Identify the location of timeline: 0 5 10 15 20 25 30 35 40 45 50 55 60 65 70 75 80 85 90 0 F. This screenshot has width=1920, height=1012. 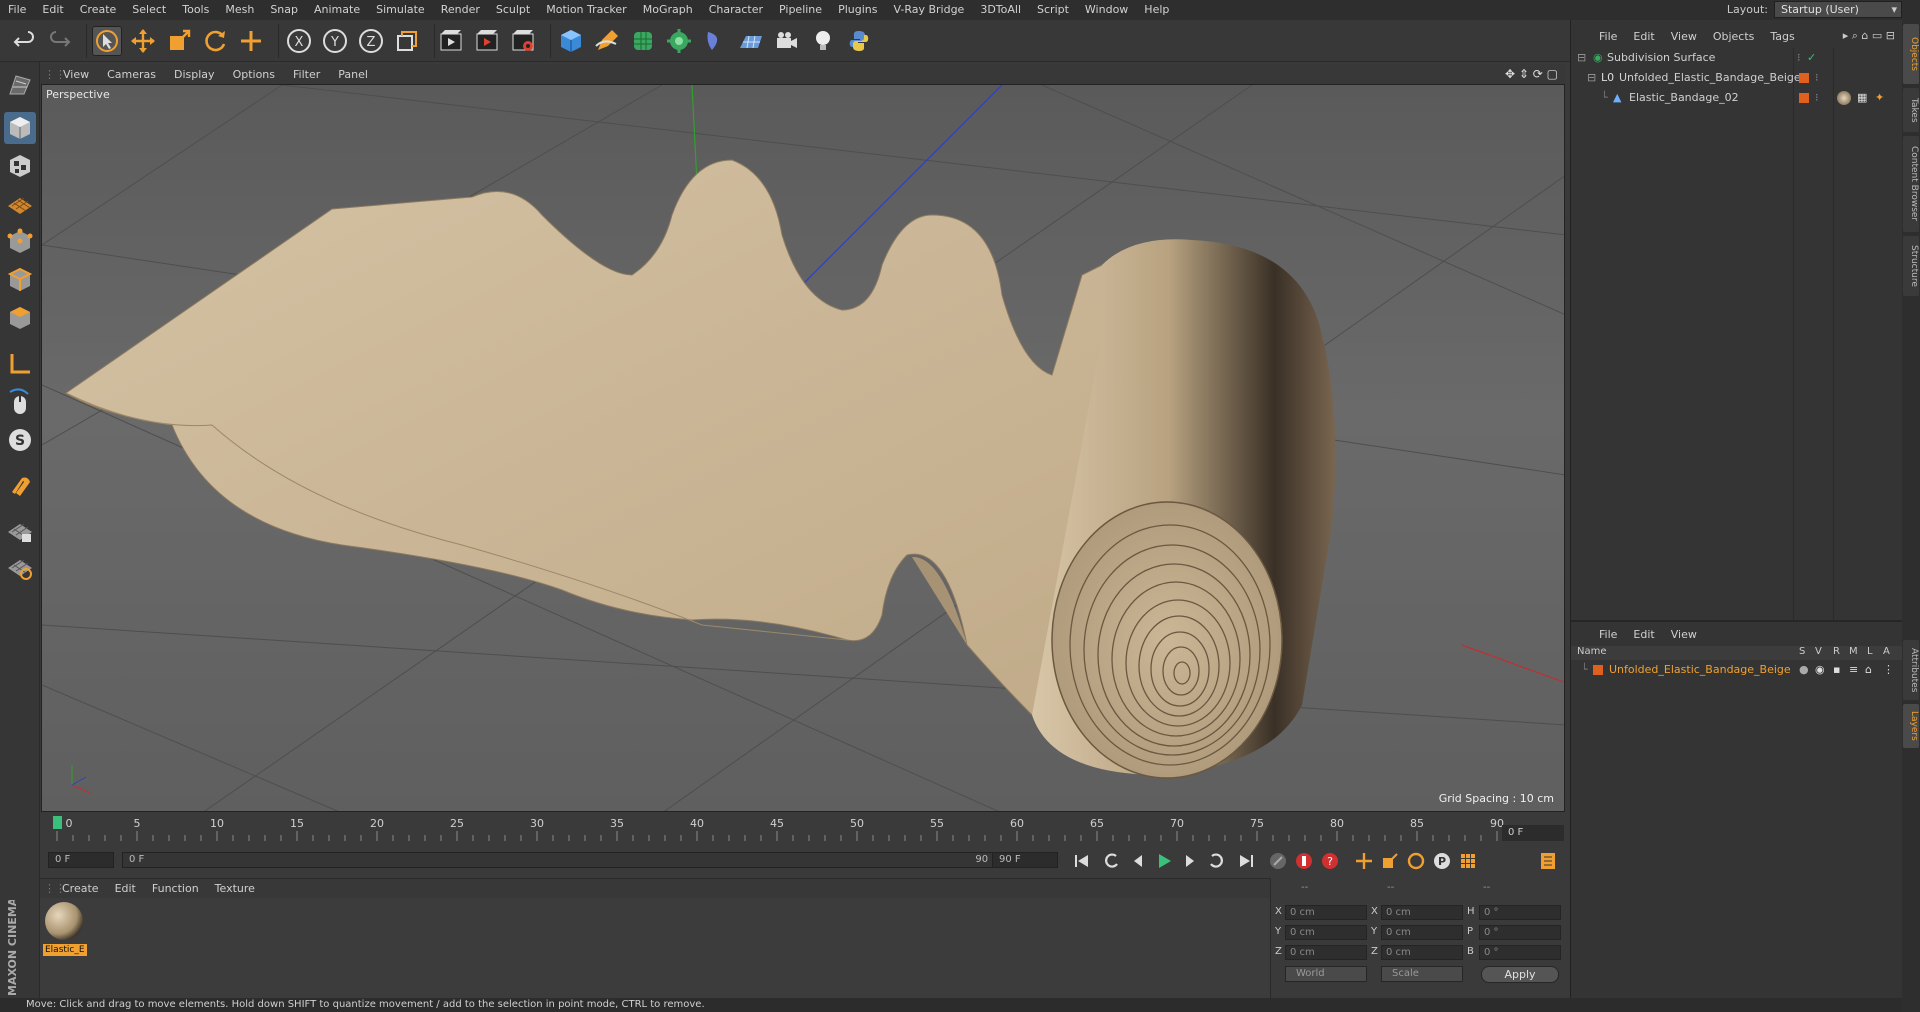
(803, 831).